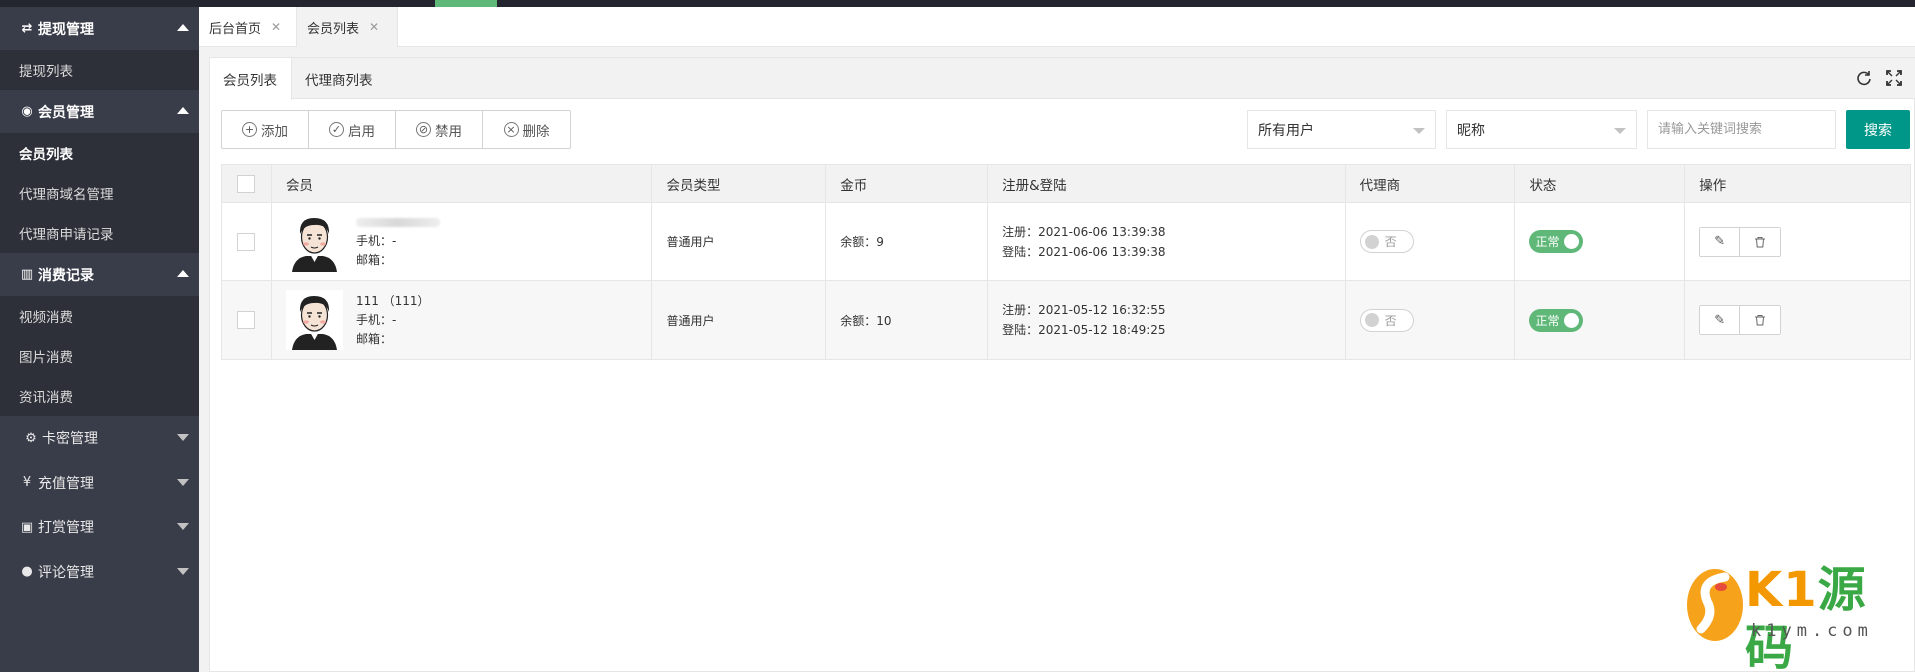  Describe the element at coordinates (99, 153) in the screenshot. I see `sidebar-item-member-list: 会员列表` at that location.